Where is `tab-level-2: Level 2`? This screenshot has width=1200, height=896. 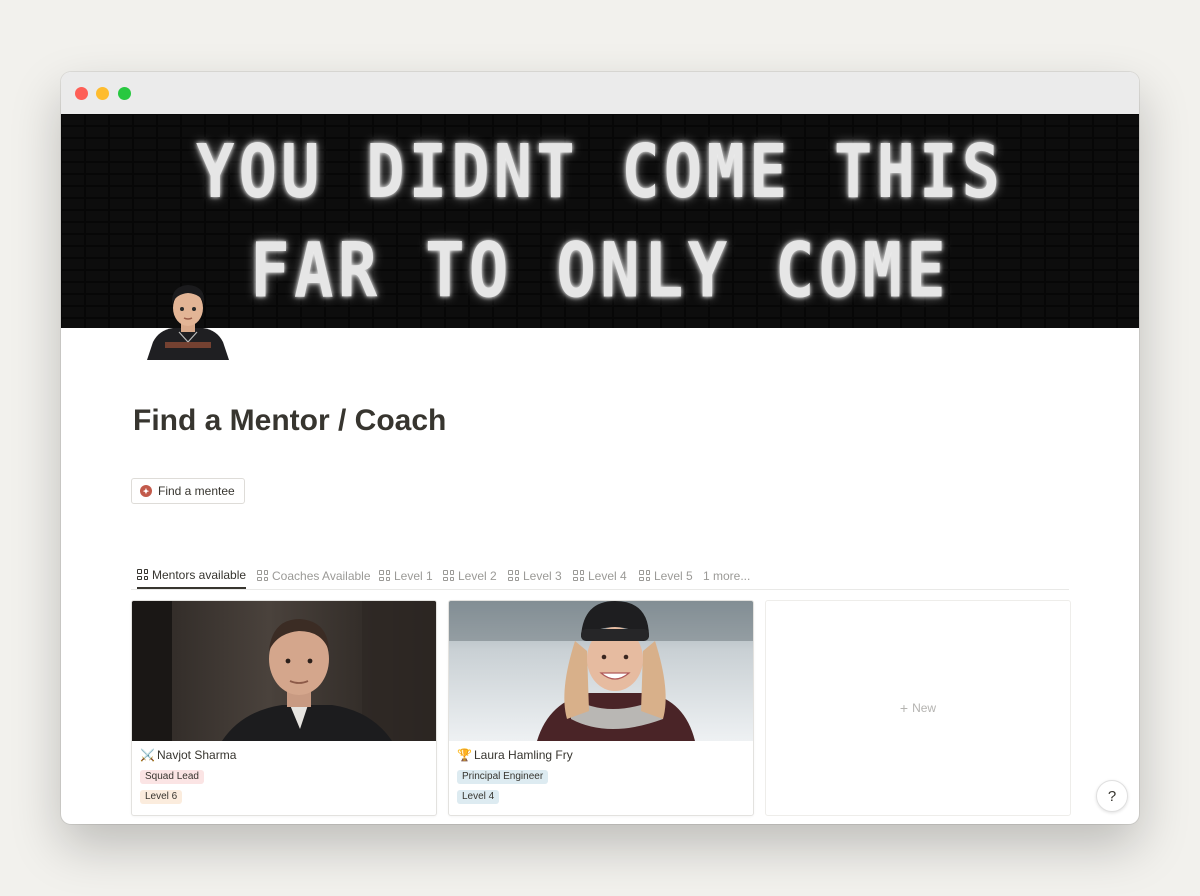
tab-level-2: Level 2 is located at coordinates (470, 575).